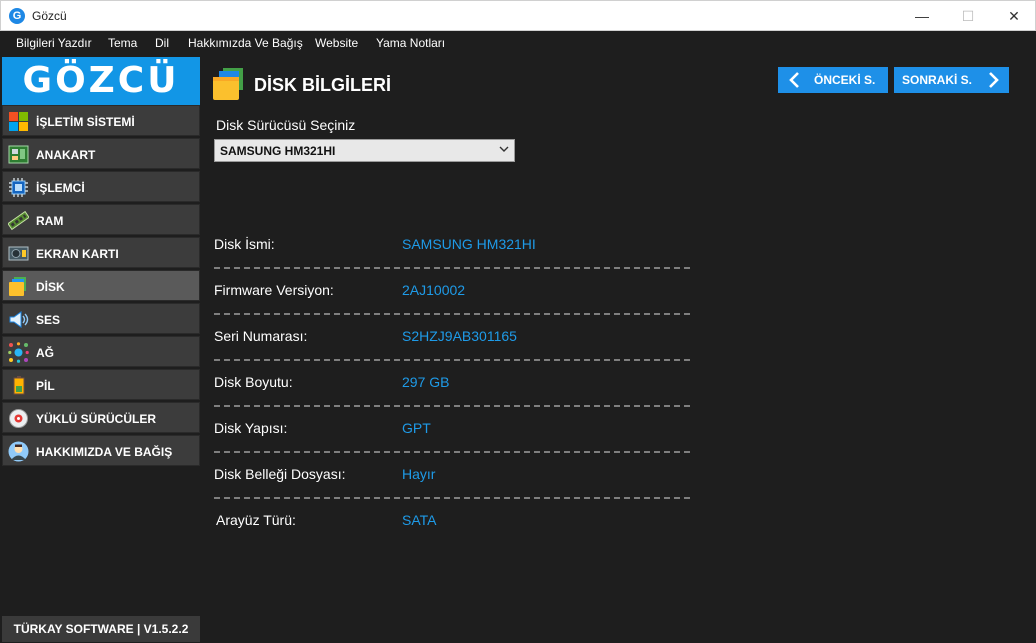  I want to click on disk-select-value: SAMSUNG HM321HI, so click(278, 151).